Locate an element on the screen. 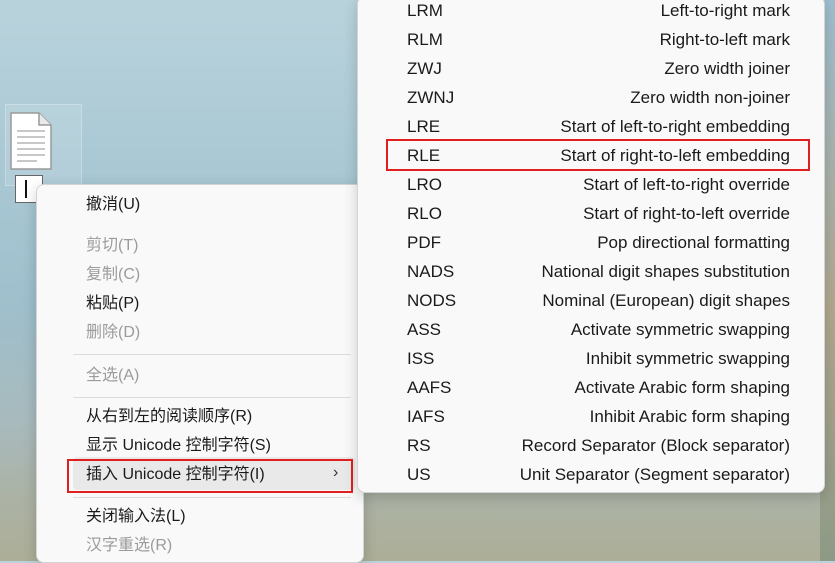 Image resolution: width=835 pixels, height=563 pixels. submenu-item-rlo: RLO Start of right-to-left override is located at coordinates (591, 213).